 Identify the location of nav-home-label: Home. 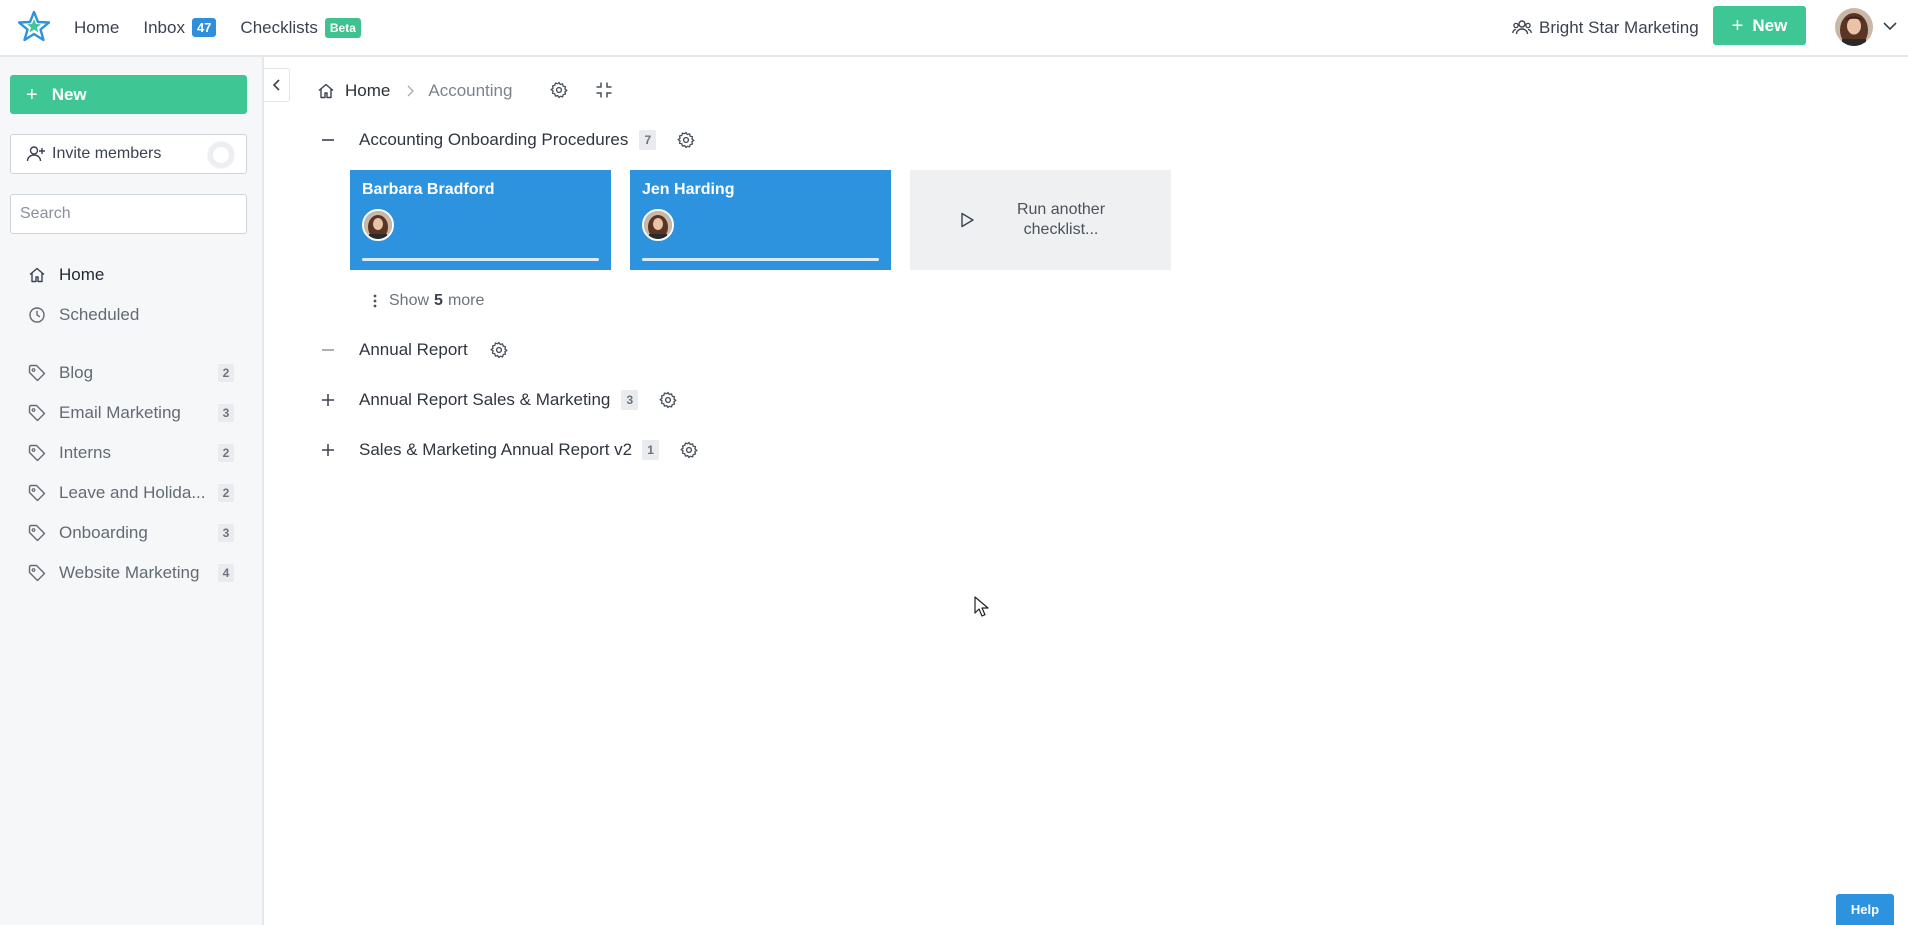
(97, 27).